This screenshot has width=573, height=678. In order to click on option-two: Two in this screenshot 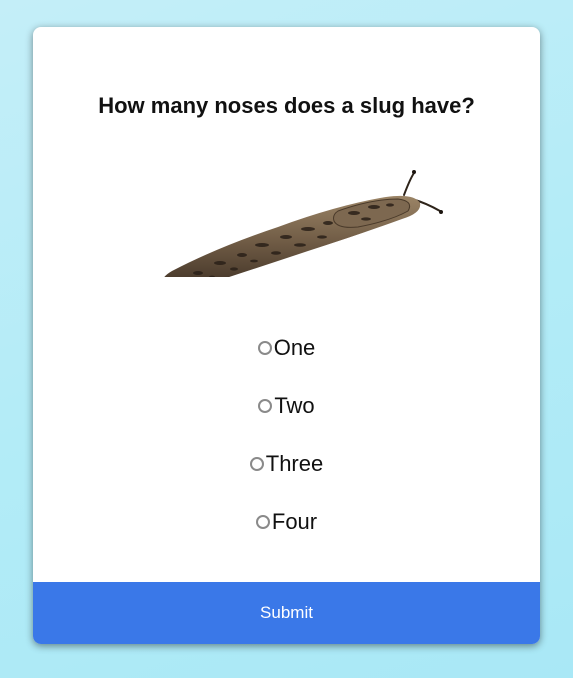, I will do `click(286, 420)`.